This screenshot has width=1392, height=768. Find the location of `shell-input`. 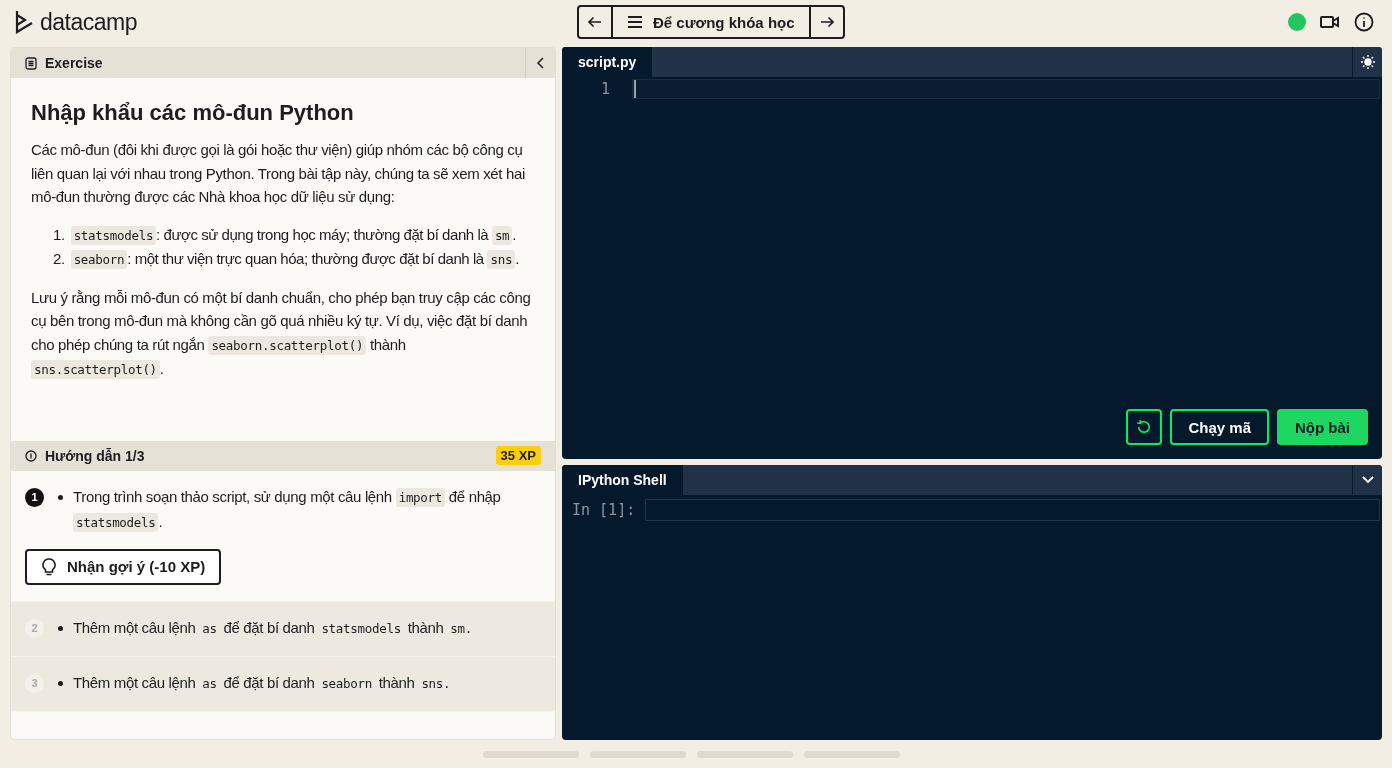

shell-input is located at coordinates (1012, 510).